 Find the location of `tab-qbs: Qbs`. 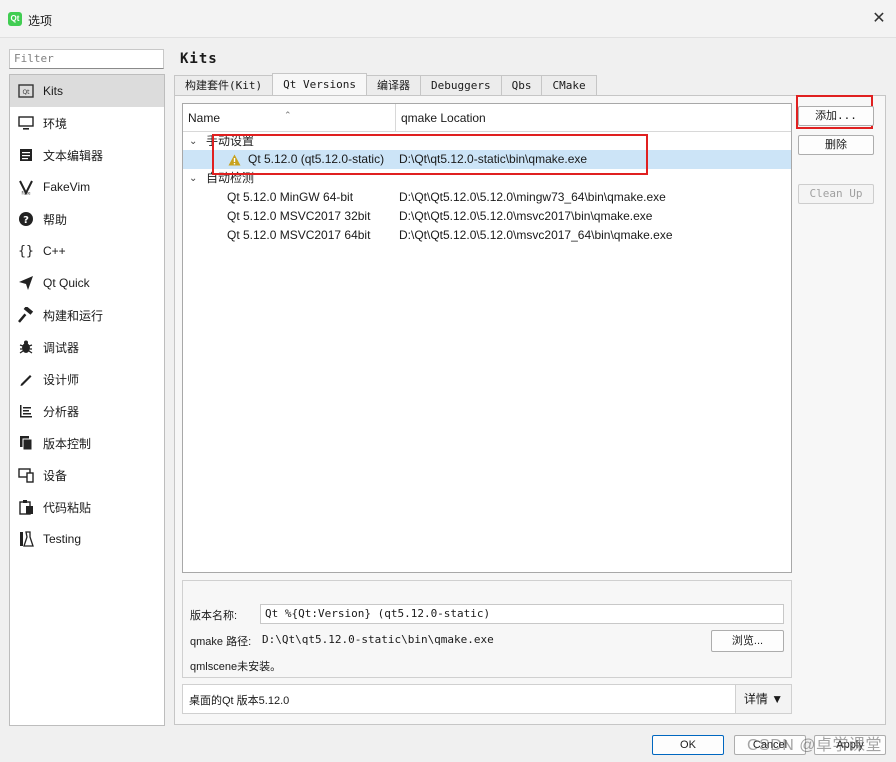

tab-qbs: Qbs is located at coordinates (521, 85).